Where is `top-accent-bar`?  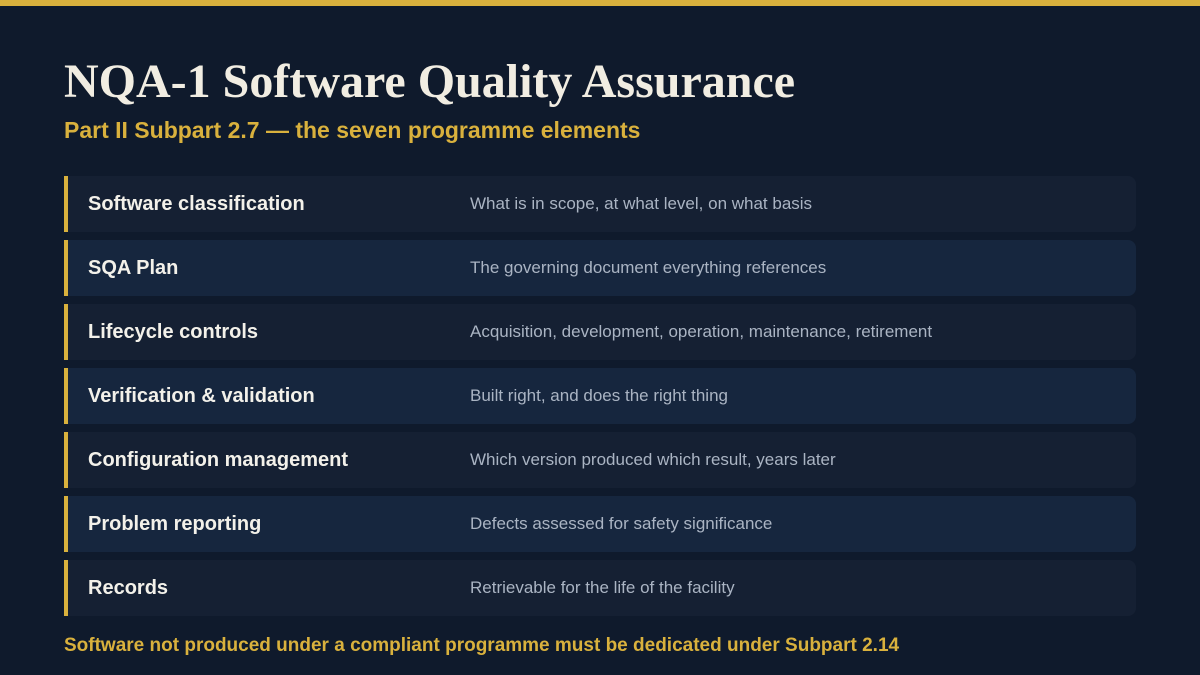
top-accent-bar is located at coordinates (600, 3).